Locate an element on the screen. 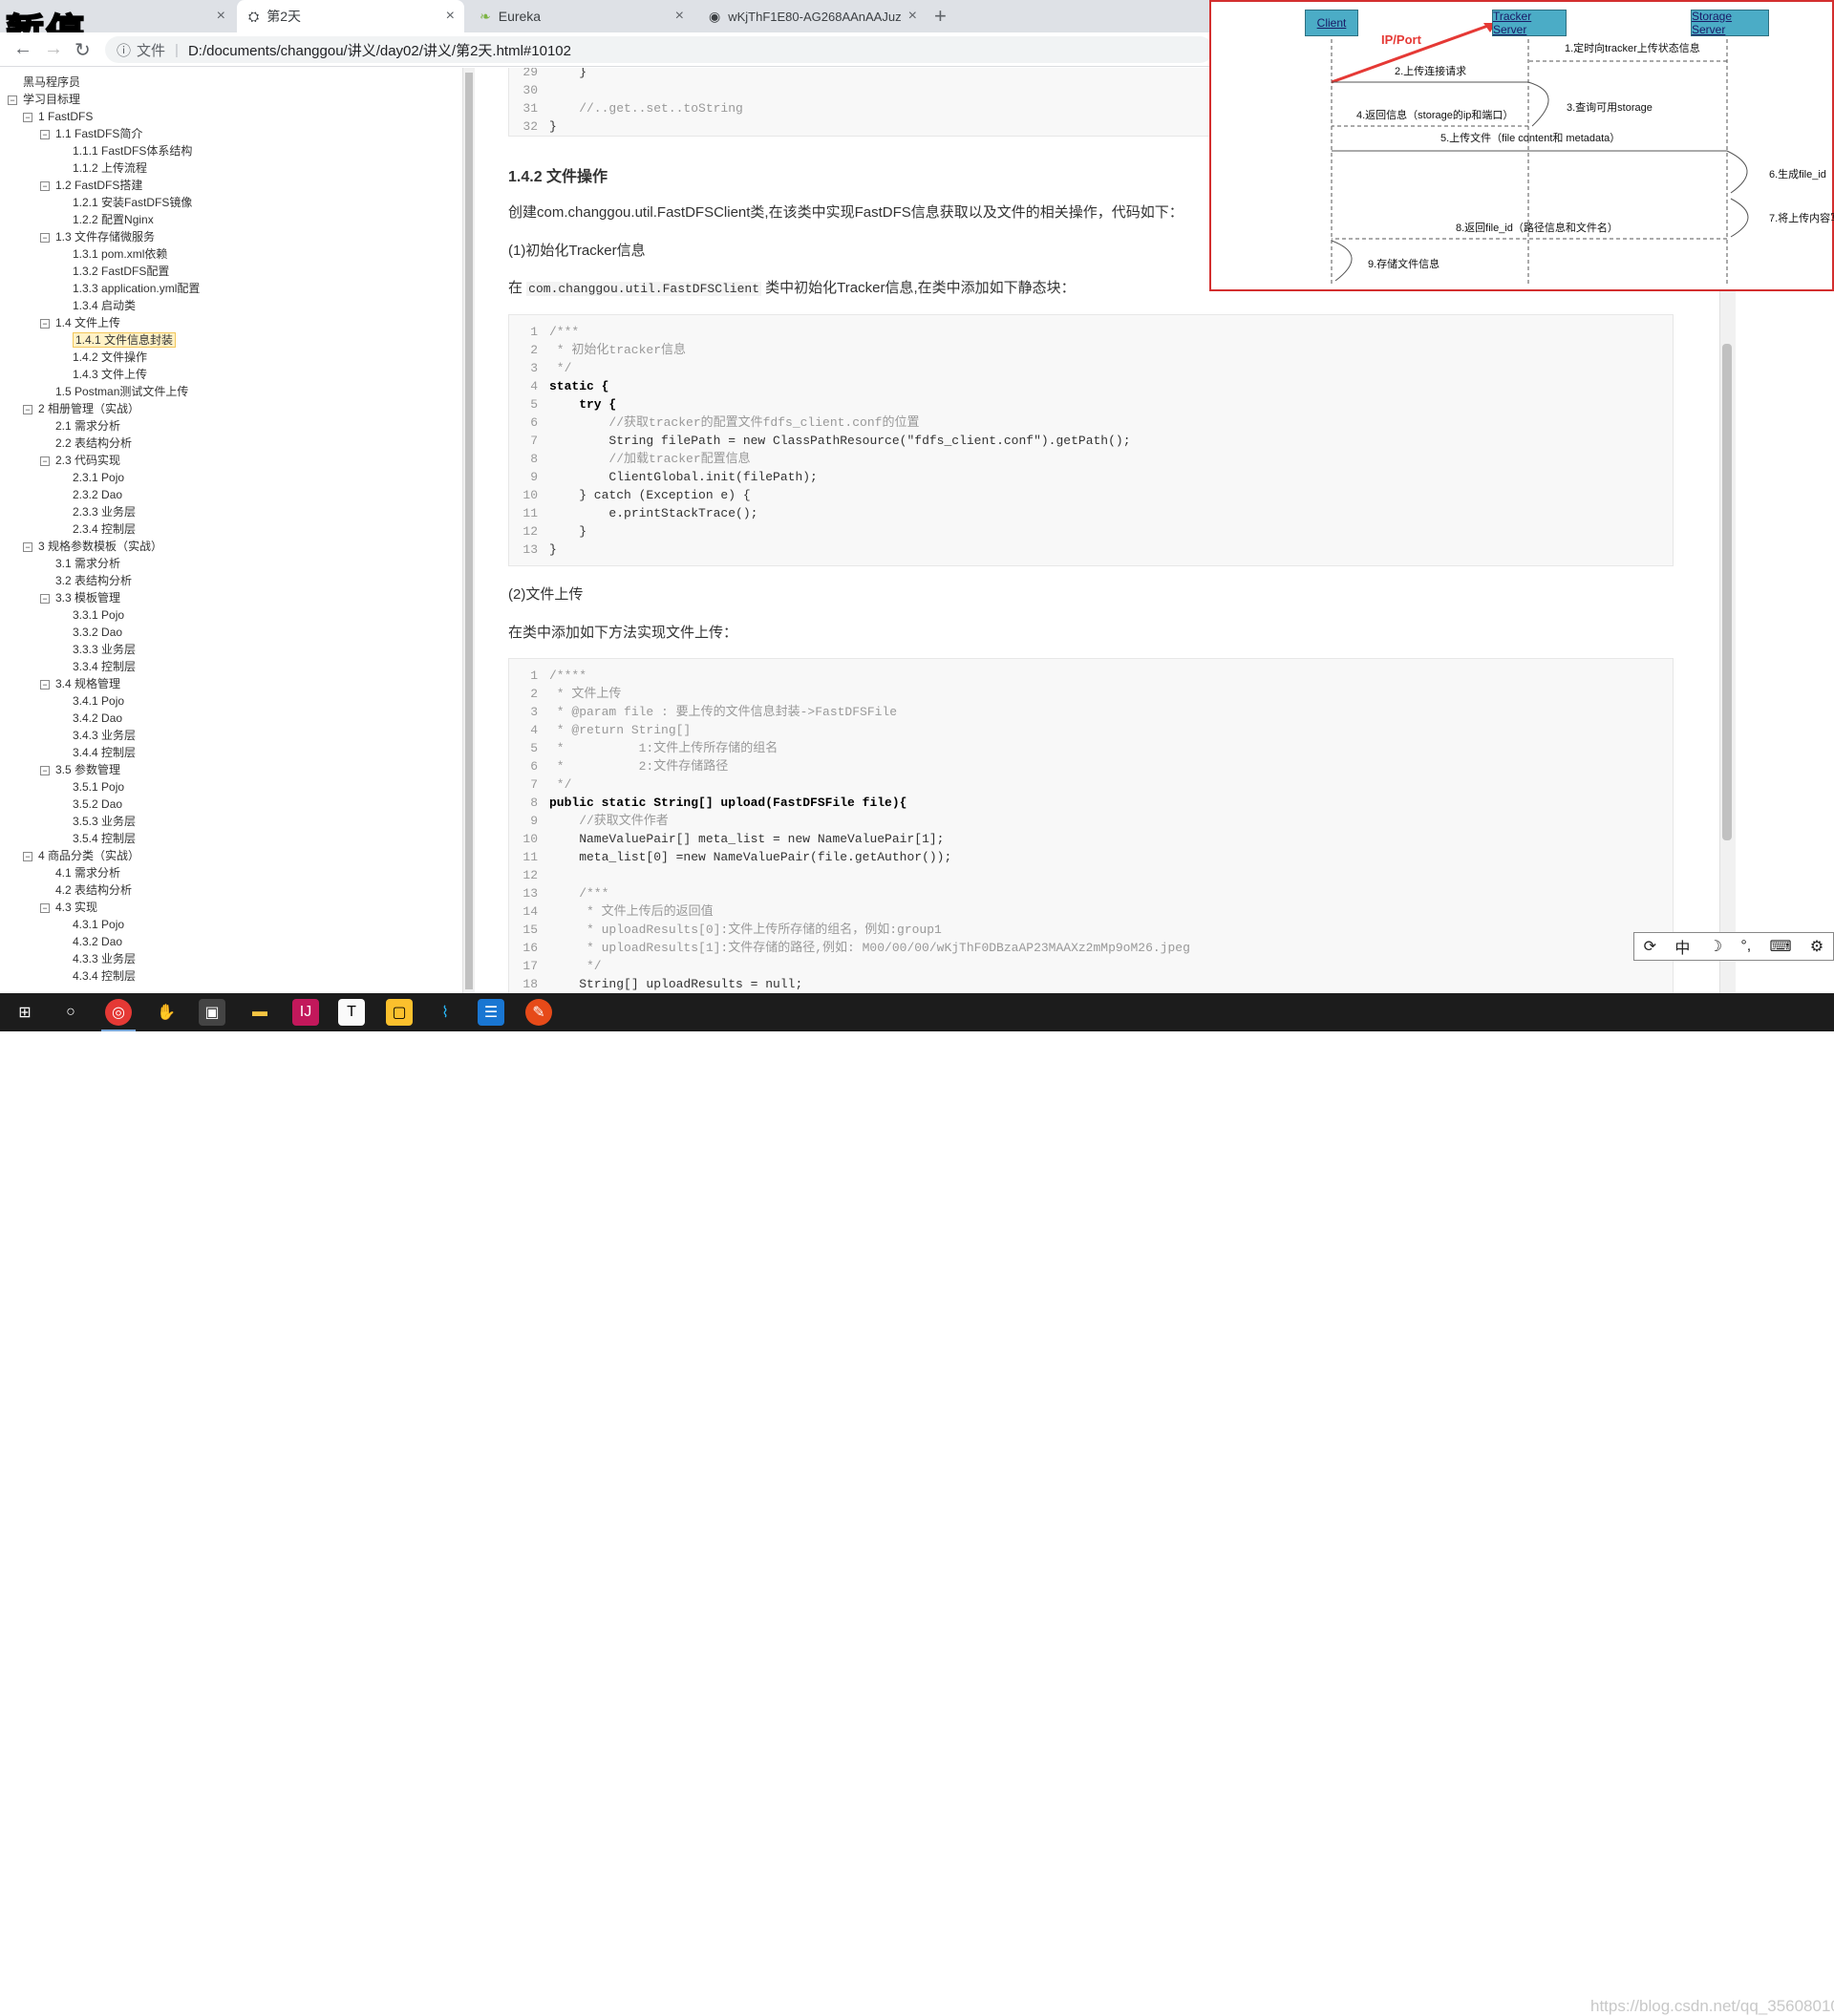 The image size is (1834, 2016). toc-item: 3.4.2 Dao is located at coordinates (97, 718).